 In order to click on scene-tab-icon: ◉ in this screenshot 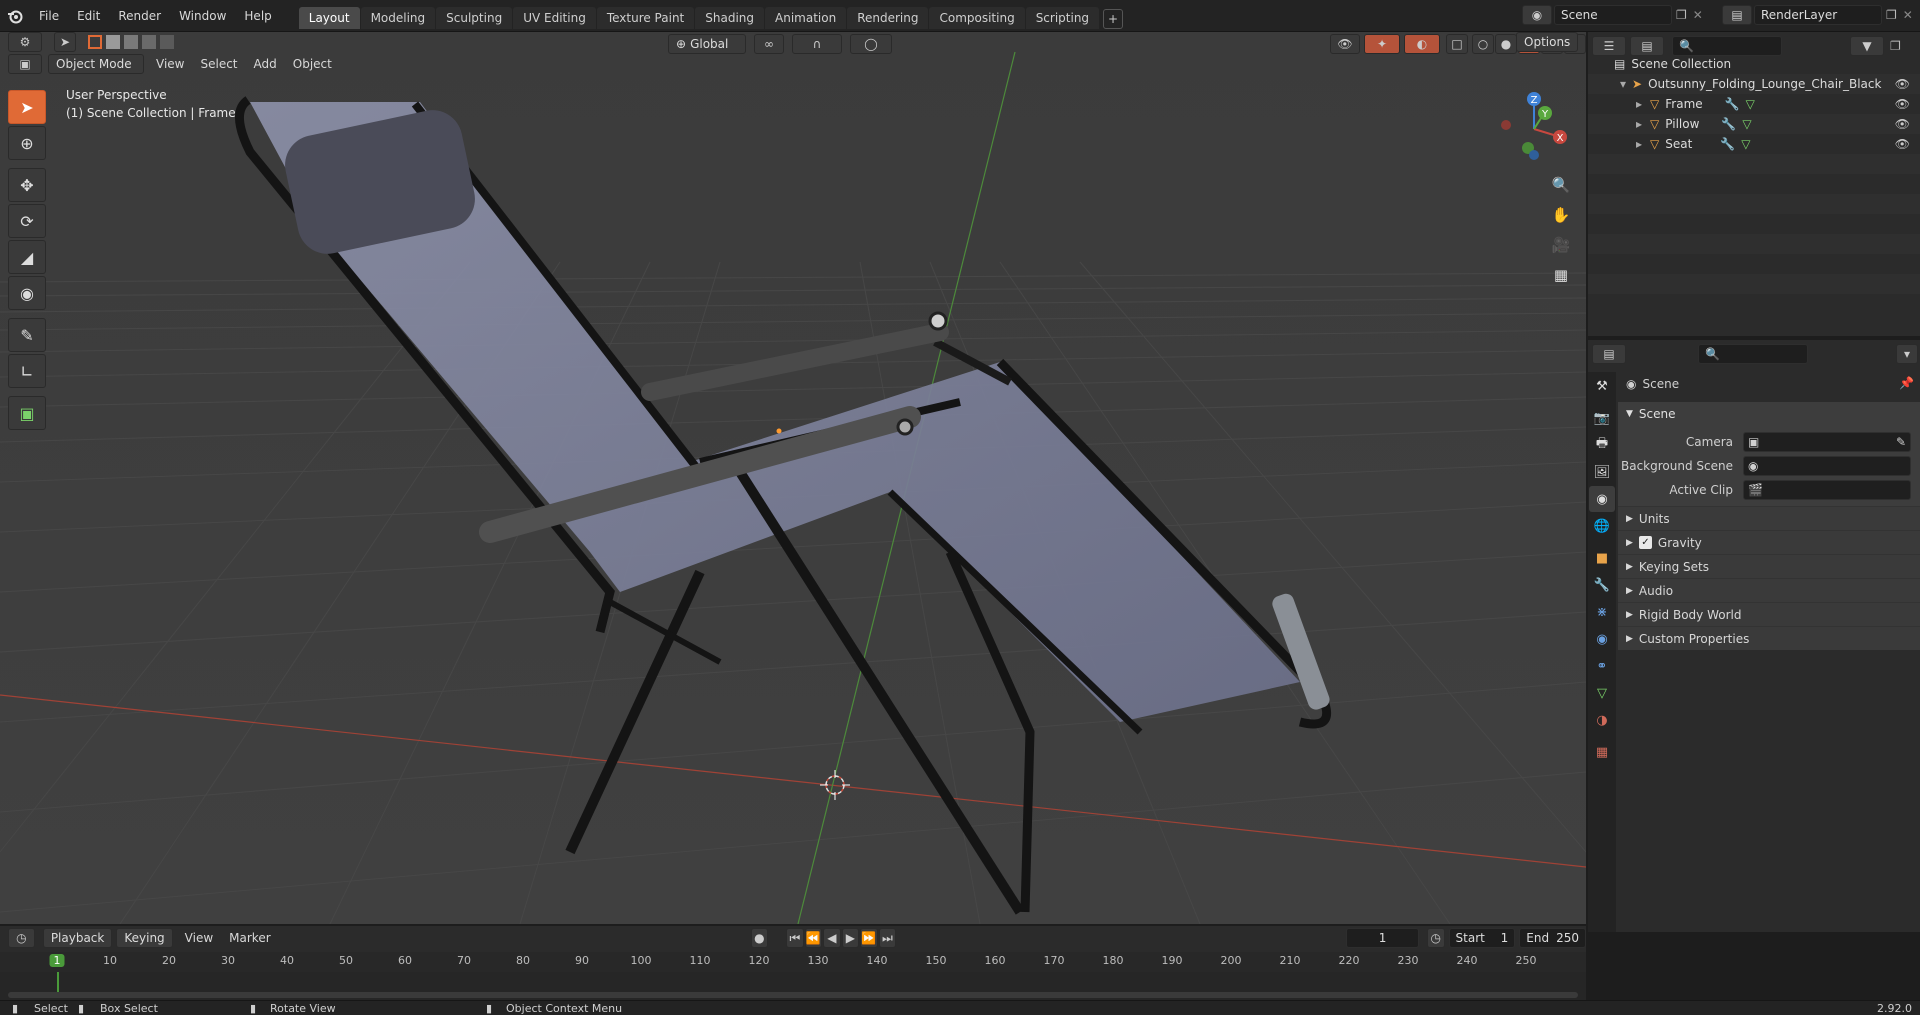, I will do `click(1602, 499)`.